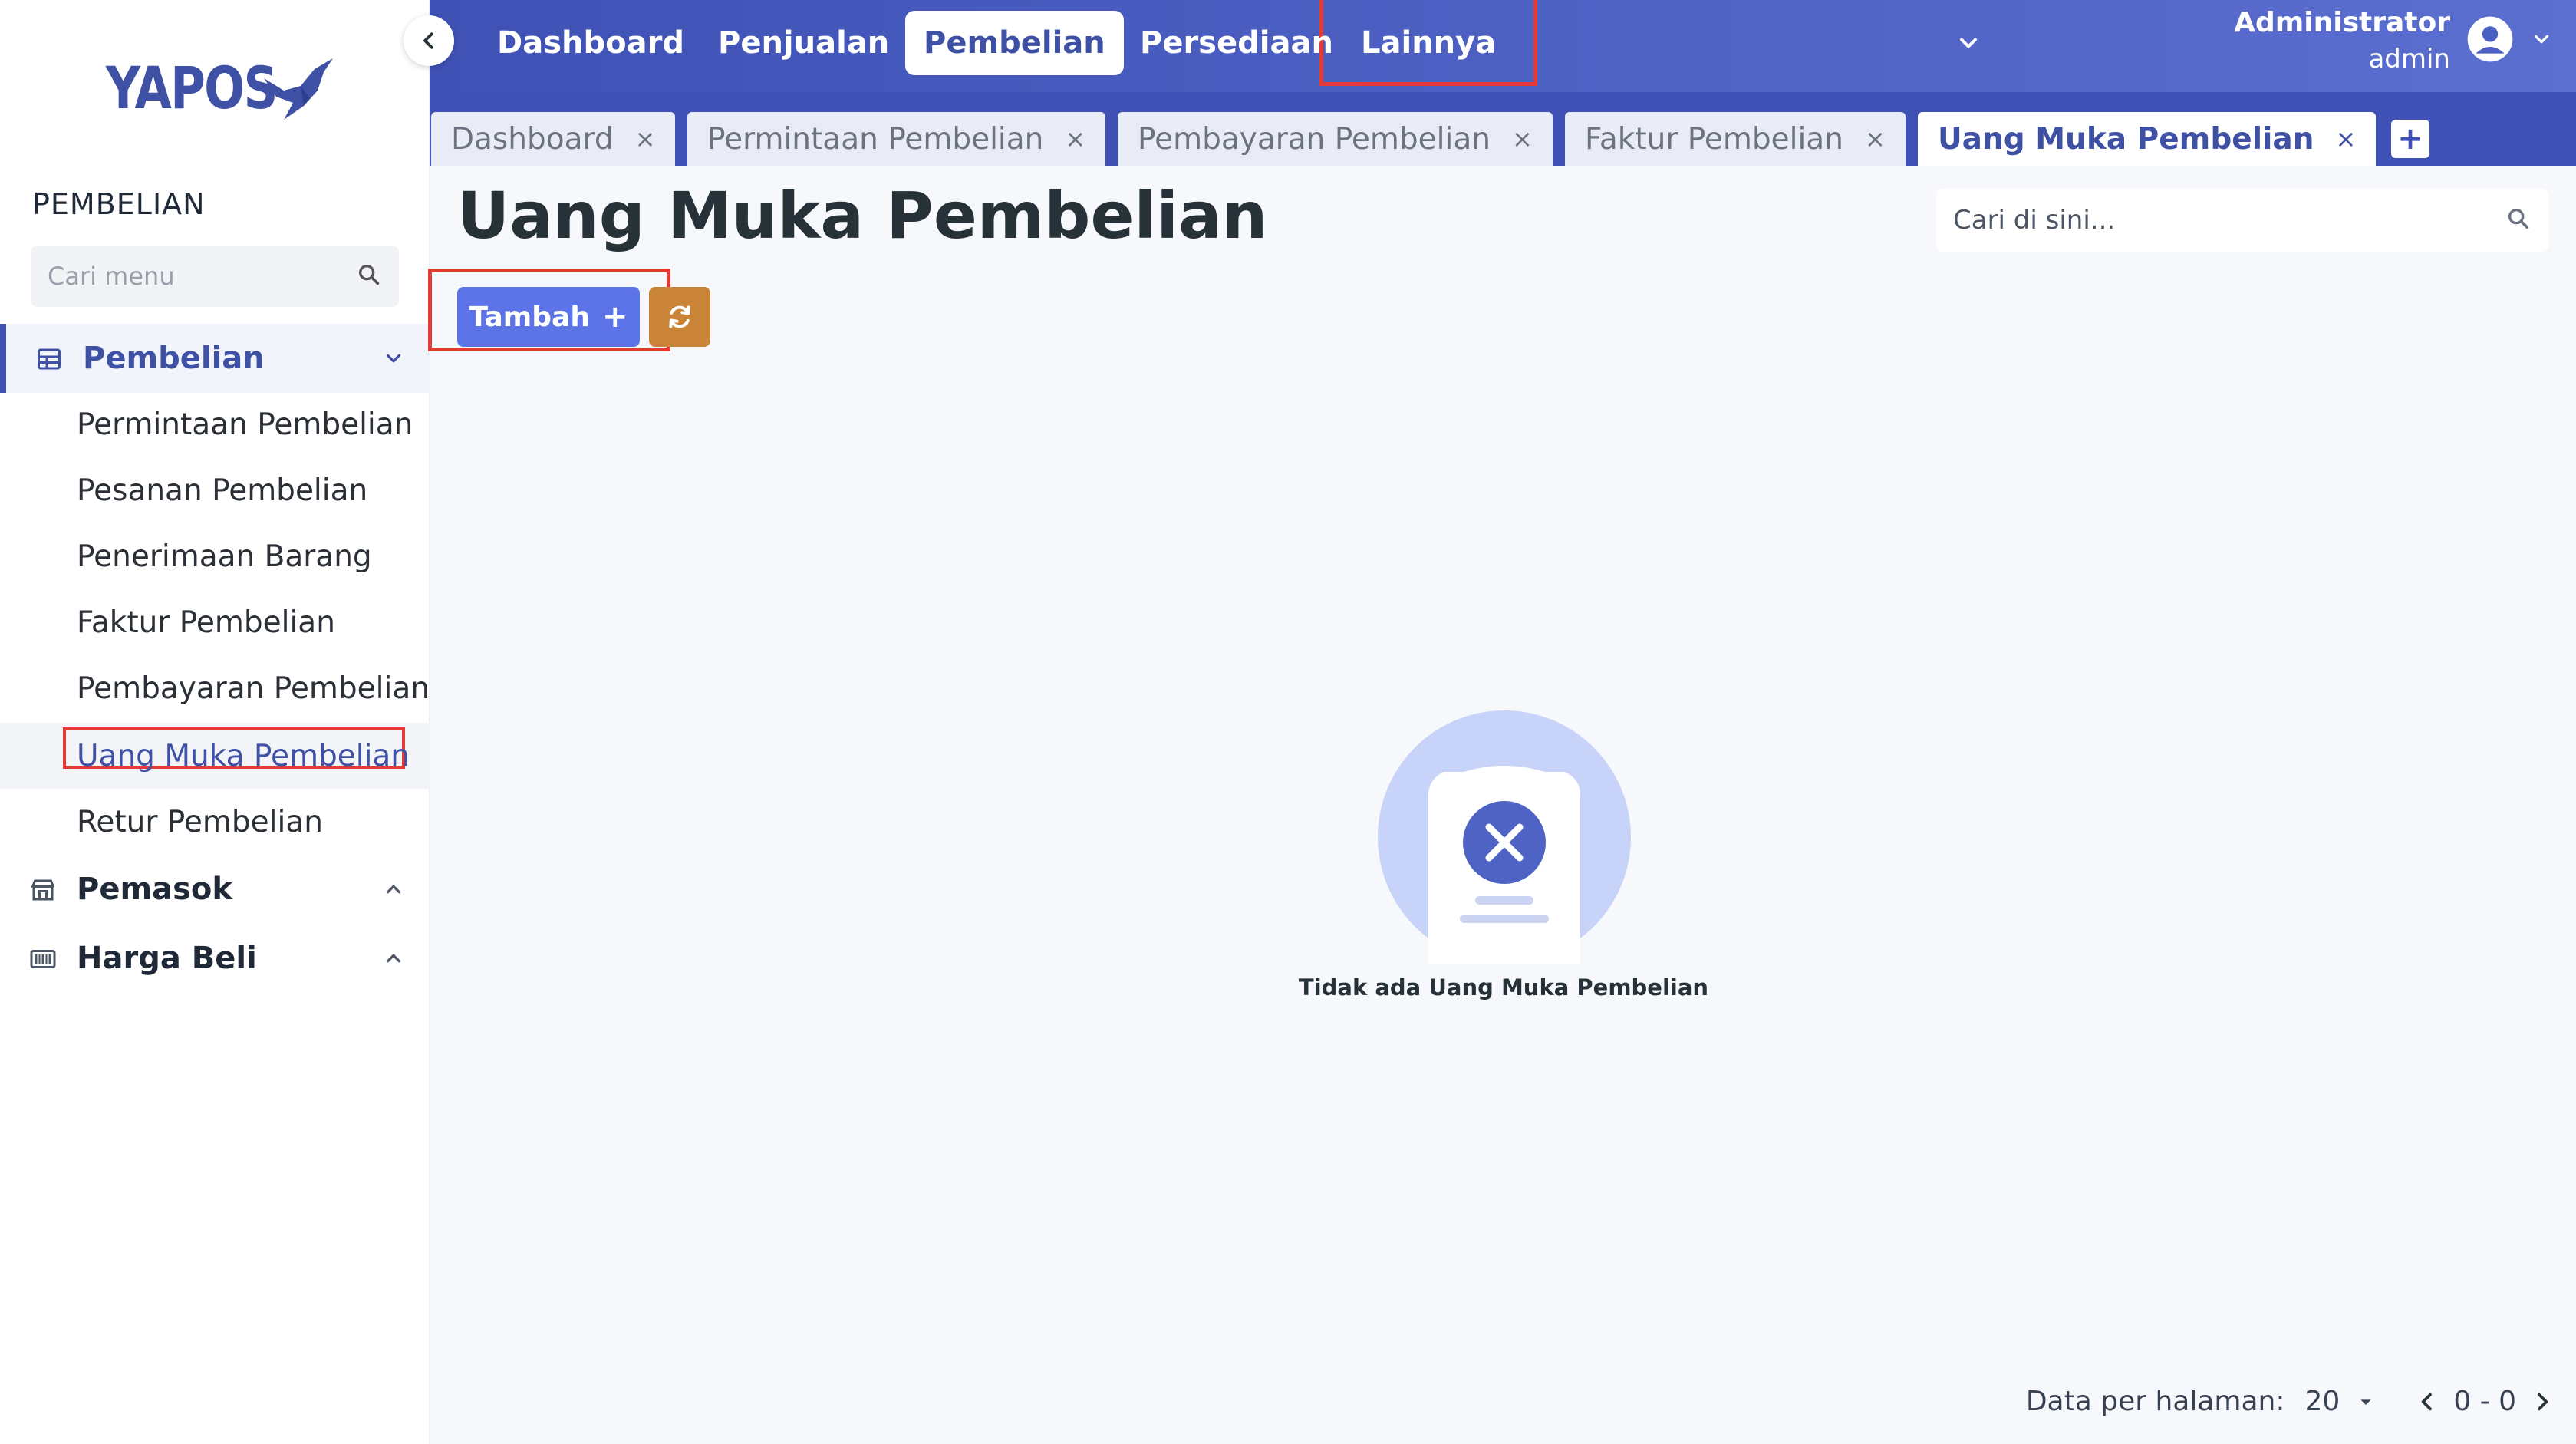  What do you see at coordinates (155, 889) in the screenshot?
I see `sidebar-group-label: Pemasok` at bounding box center [155, 889].